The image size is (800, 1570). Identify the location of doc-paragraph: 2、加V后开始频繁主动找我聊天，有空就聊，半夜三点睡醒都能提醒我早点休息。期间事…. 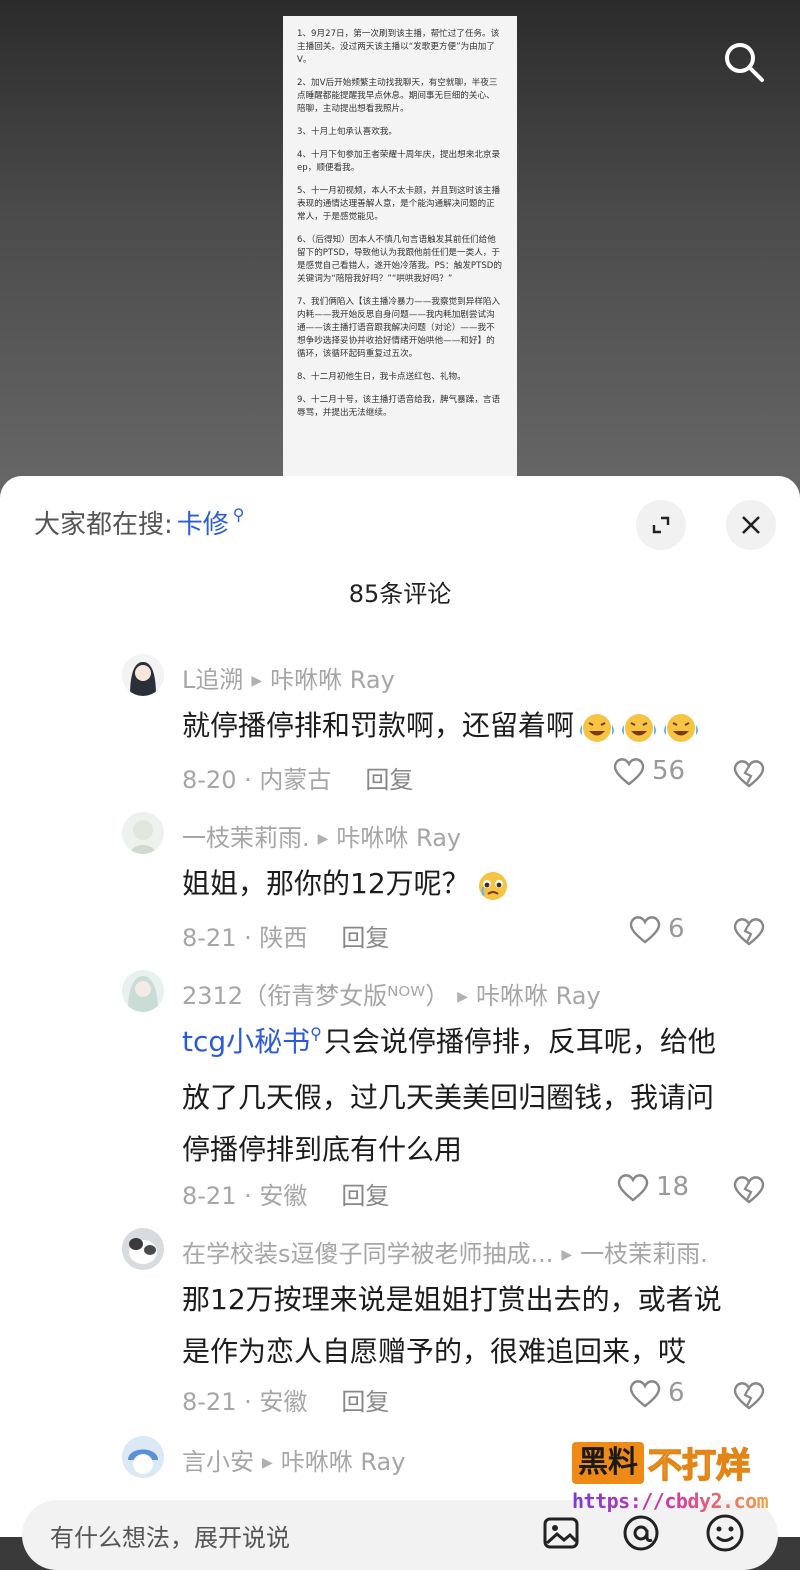
(397, 96).